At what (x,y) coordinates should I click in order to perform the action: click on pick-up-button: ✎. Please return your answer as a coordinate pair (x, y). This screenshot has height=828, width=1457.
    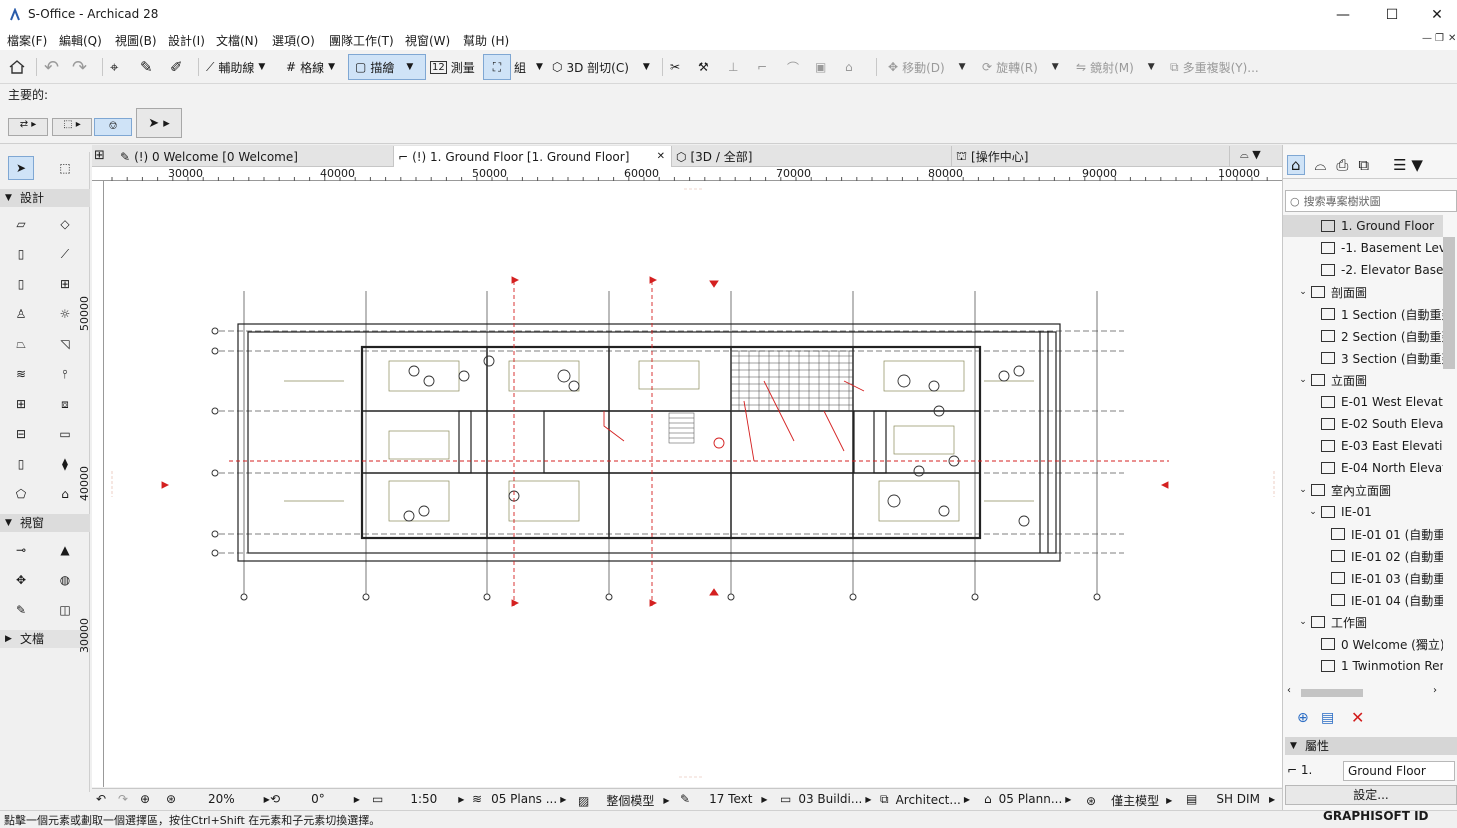
    Looking at the image, I should click on (146, 67).